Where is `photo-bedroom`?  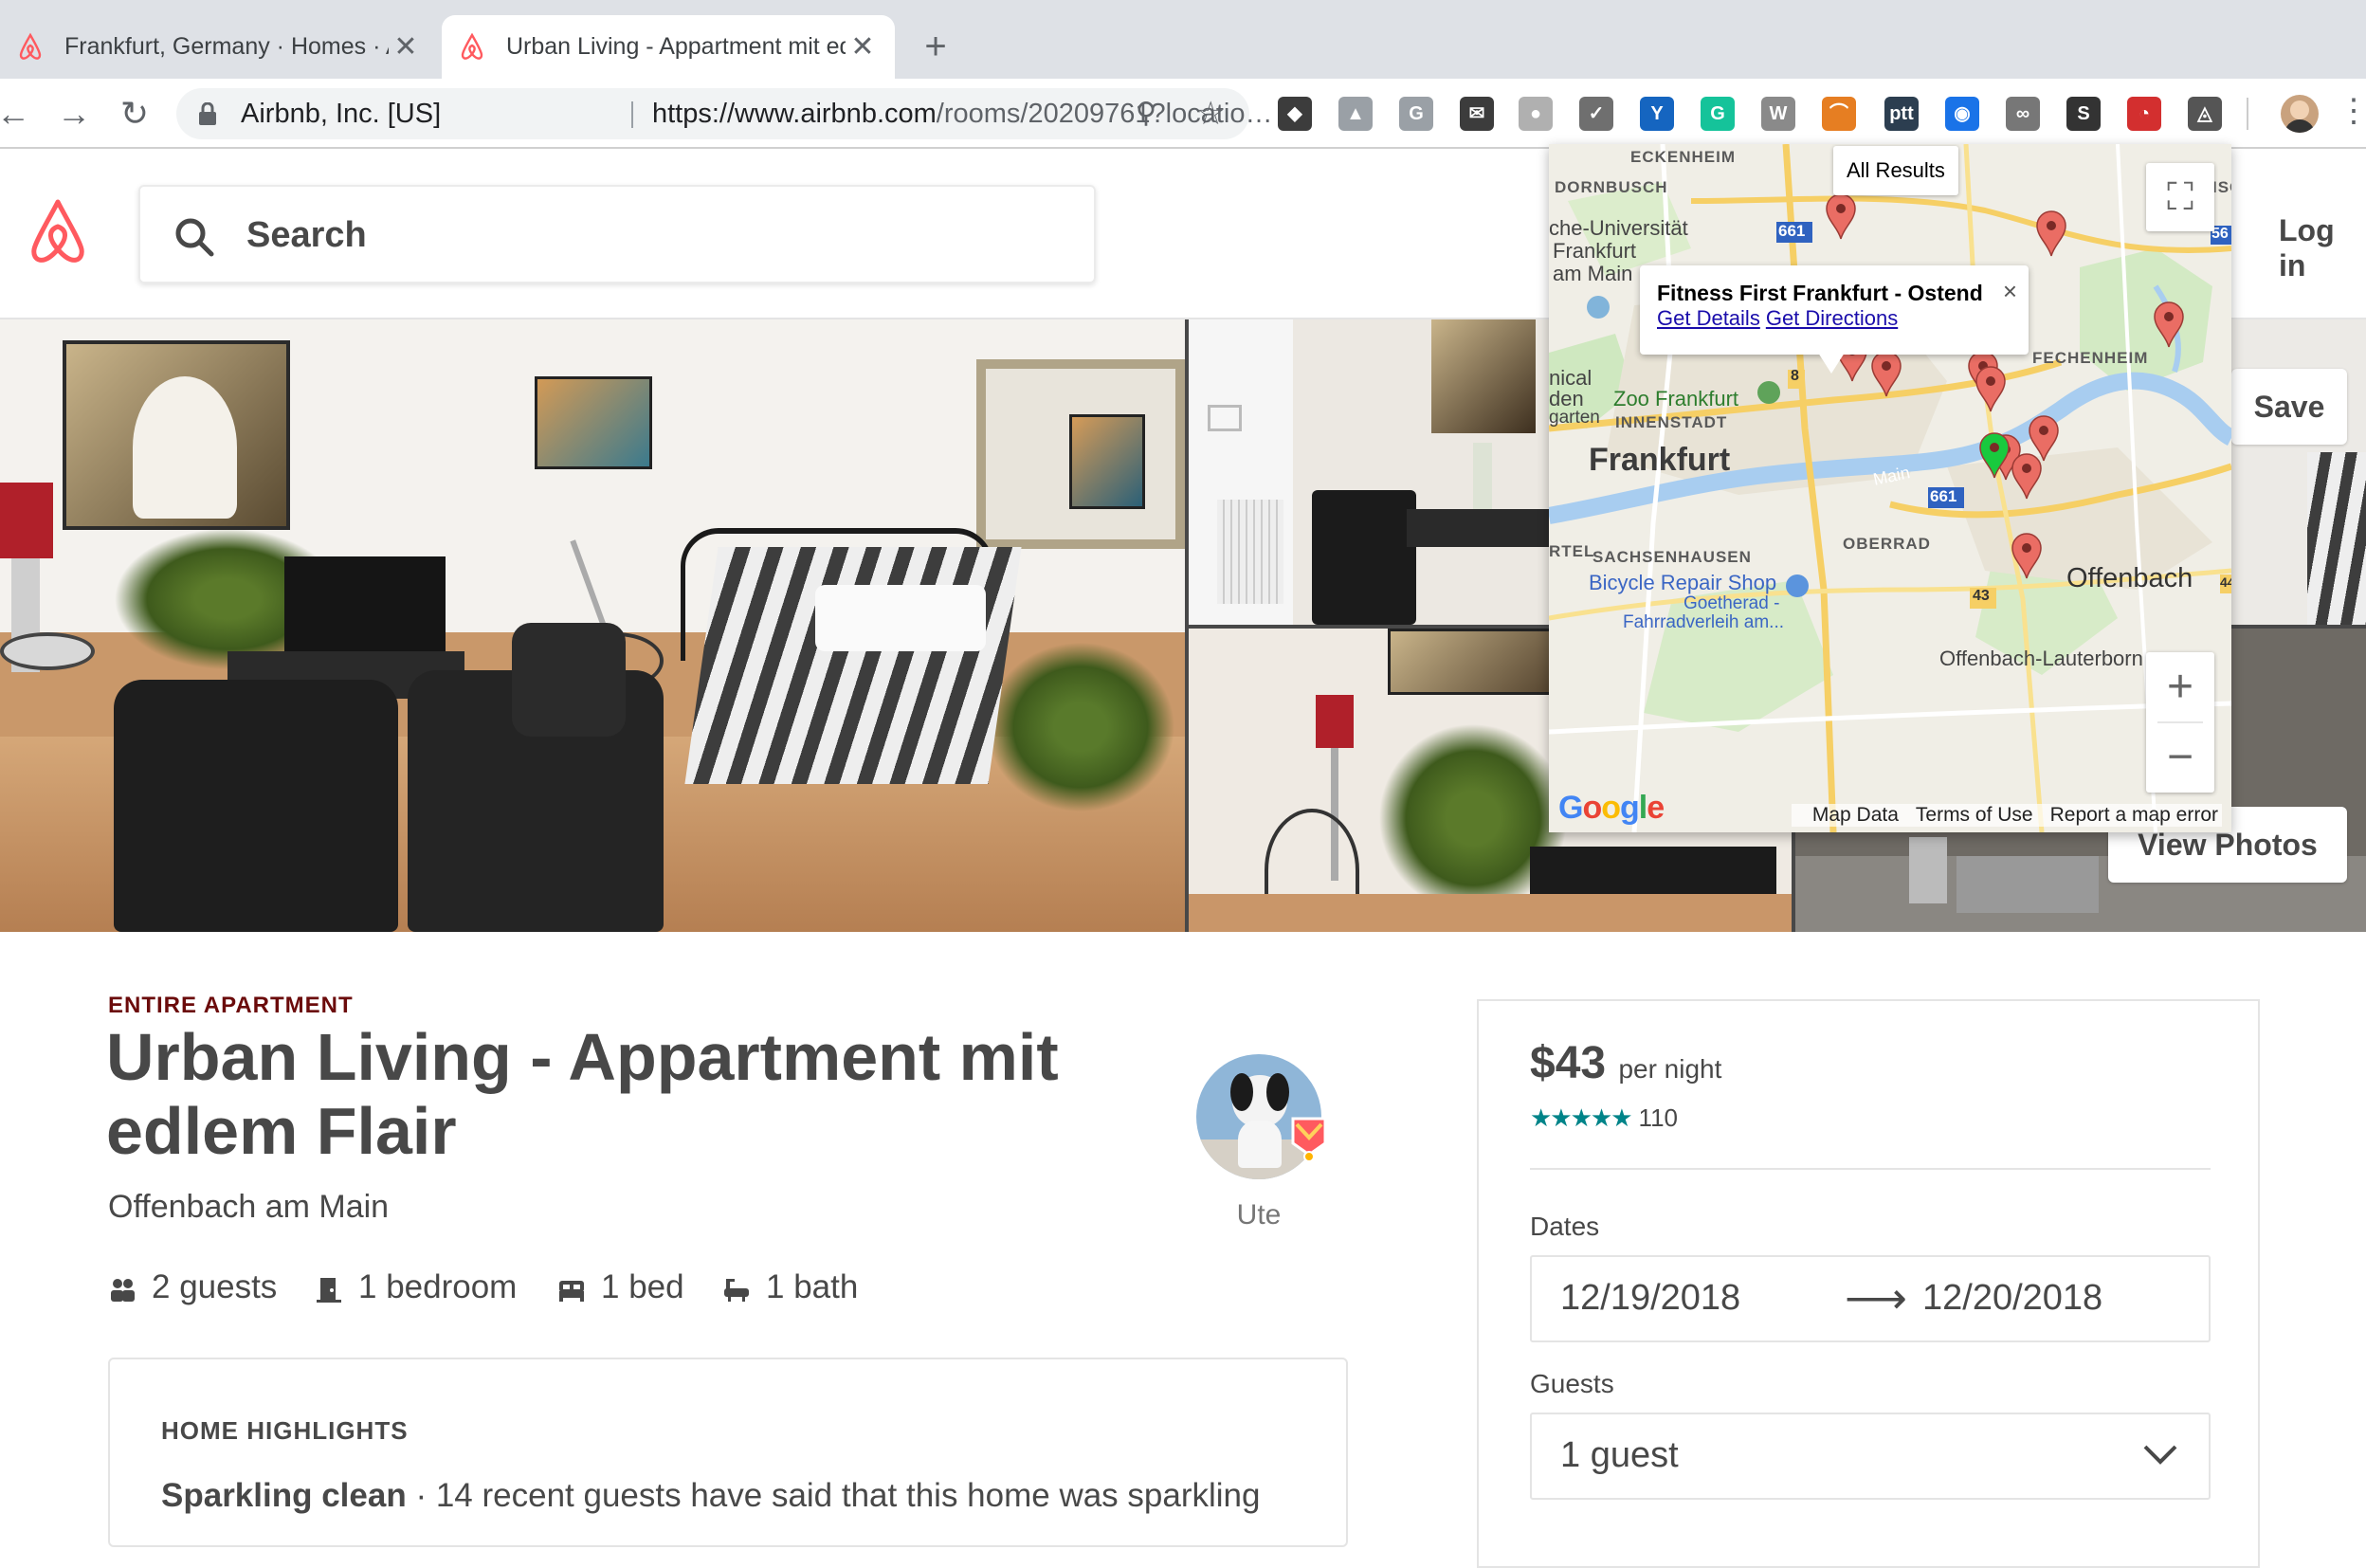
photo-bedroom is located at coordinates (2298, 472).